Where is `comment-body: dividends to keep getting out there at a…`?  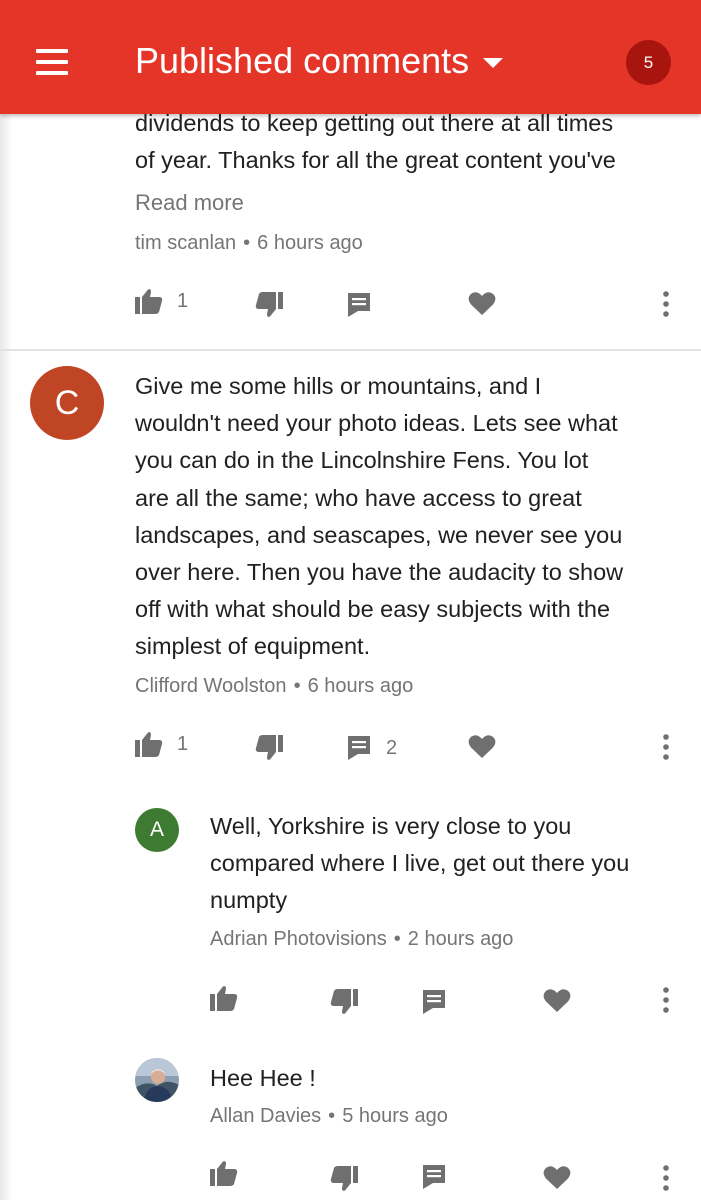 comment-body: dividends to keep getting out there at a… is located at coordinates (415, 142).